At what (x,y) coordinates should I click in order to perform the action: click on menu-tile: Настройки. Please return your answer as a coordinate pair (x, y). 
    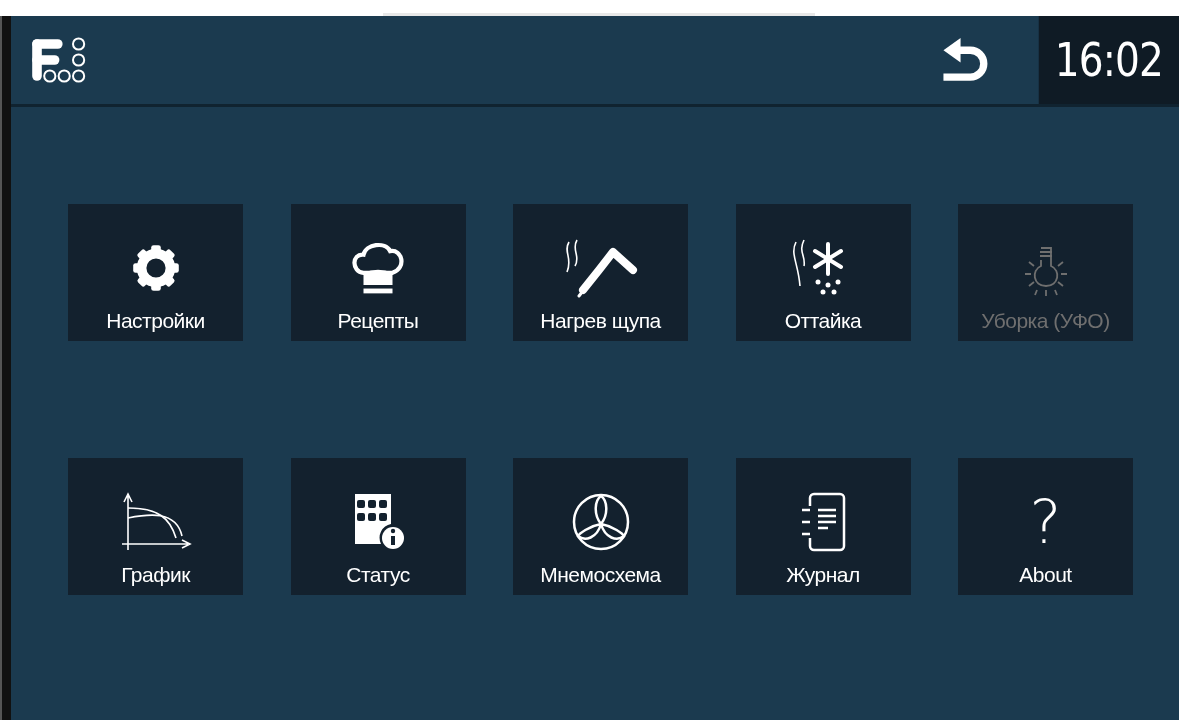
    Looking at the image, I should click on (155, 272).